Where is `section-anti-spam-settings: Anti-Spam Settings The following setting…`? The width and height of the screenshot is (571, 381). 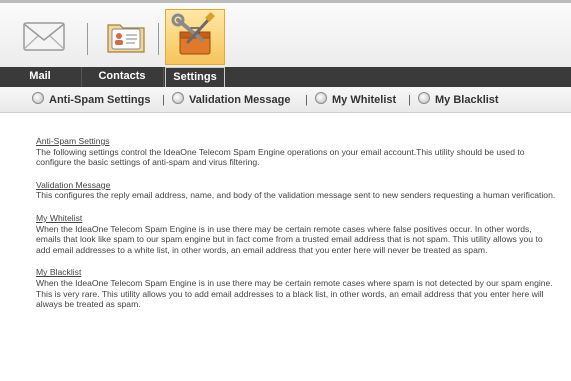 section-anti-spam-settings: Anti-Spam Settings The following setting… is located at coordinates (296, 152).